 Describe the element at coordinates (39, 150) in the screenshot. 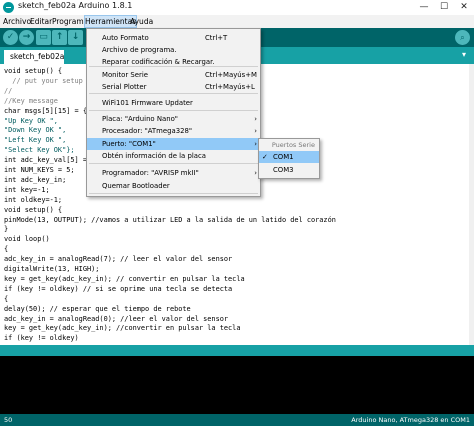

I see `code-line: "Select Key OK"};` at that location.